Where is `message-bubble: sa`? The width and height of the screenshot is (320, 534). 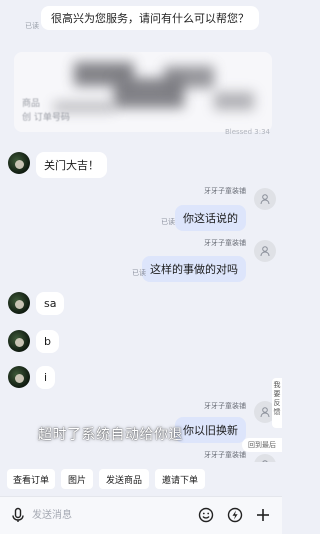
message-bubble: sa is located at coordinates (50, 303).